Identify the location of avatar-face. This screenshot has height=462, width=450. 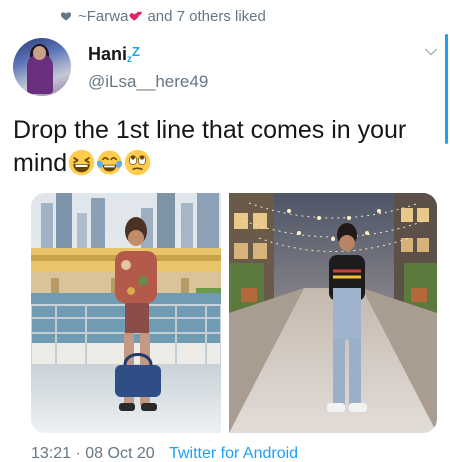
(39, 53).